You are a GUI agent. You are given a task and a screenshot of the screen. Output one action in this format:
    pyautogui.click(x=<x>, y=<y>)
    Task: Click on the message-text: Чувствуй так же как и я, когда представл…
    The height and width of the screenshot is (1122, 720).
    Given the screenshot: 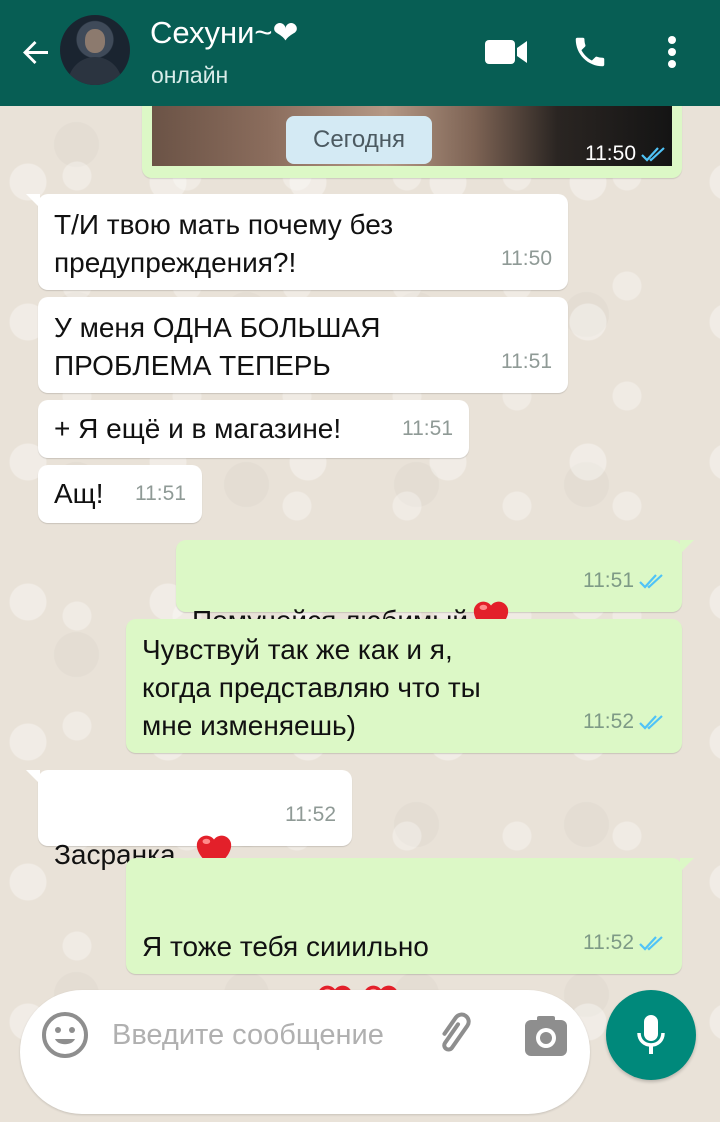 What is the action you would take?
    pyautogui.click(x=311, y=687)
    